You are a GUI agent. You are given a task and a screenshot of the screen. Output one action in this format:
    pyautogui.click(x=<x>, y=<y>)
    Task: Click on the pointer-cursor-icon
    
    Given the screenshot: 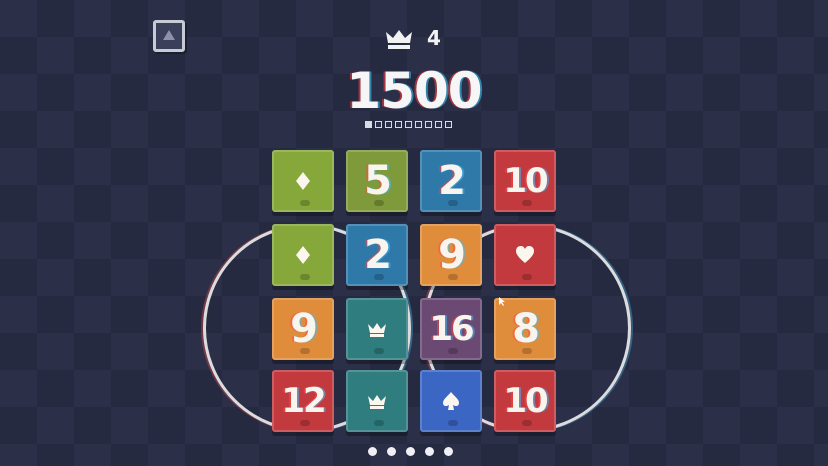 What is the action you would take?
    pyautogui.click(x=502, y=301)
    